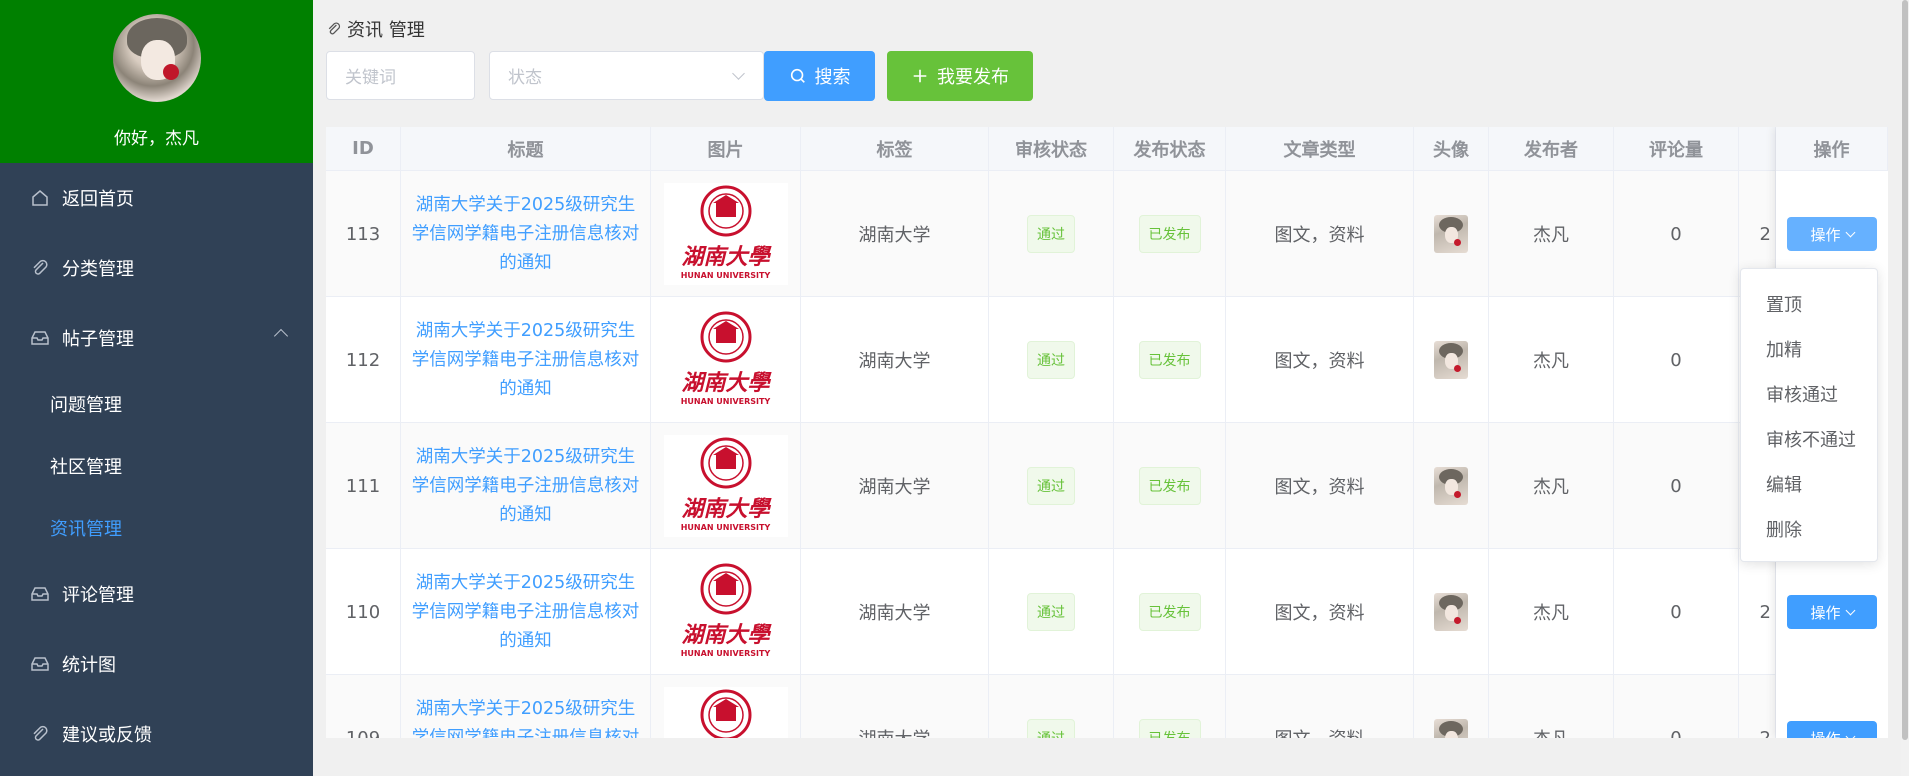 The image size is (1909, 776). I want to click on sidebar-item-feedback: 建议或反馈, so click(156, 734).